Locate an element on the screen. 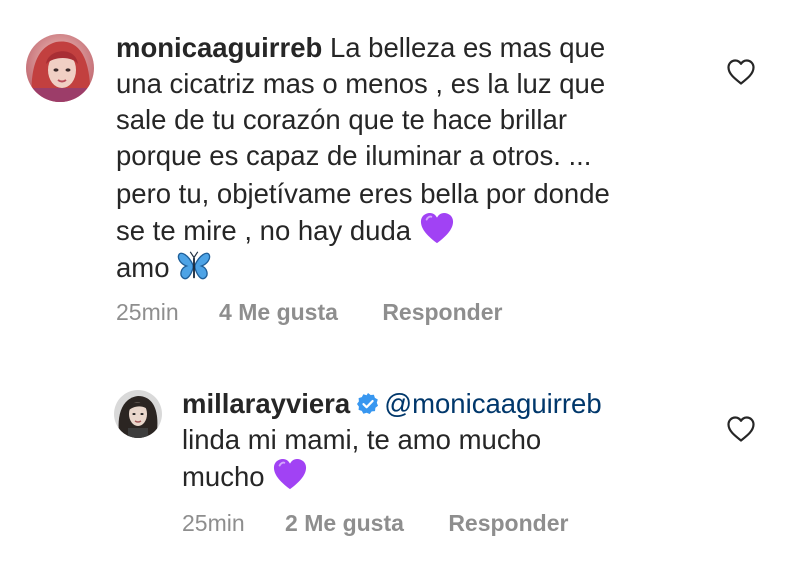  comment-text-line: una cicatriz mas o menos , es la luz que is located at coordinates (361, 83).